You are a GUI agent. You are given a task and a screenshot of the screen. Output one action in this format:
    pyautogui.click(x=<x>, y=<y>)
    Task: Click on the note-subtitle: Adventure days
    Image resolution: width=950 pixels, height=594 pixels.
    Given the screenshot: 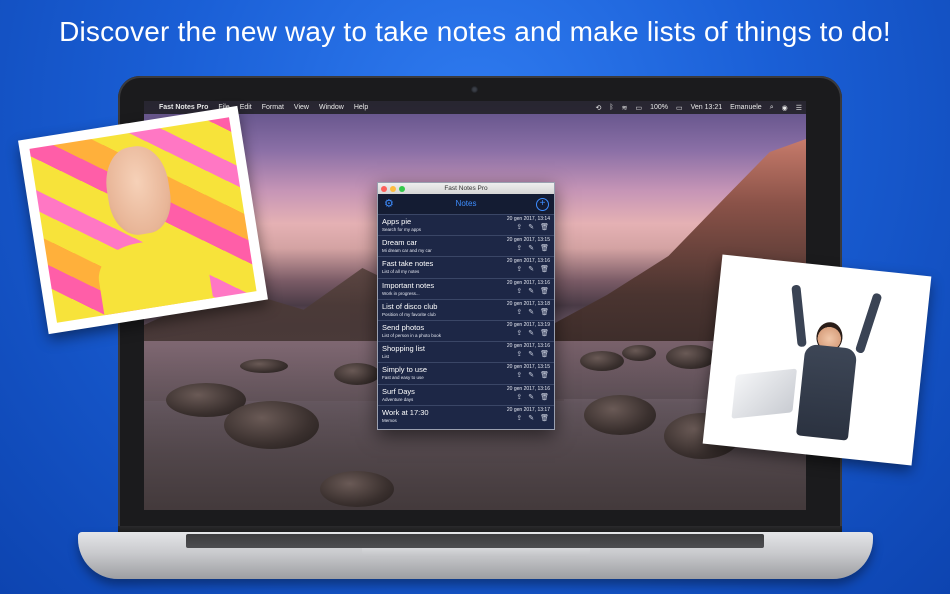 What is the action you would take?
    pyautogui.click(x=398, y=399)
    